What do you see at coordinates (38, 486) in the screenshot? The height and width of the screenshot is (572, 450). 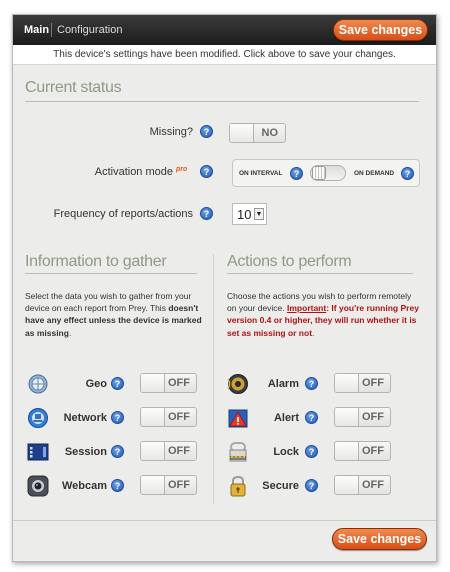 I see `webcam-icon` at bounding box center [38, 486].